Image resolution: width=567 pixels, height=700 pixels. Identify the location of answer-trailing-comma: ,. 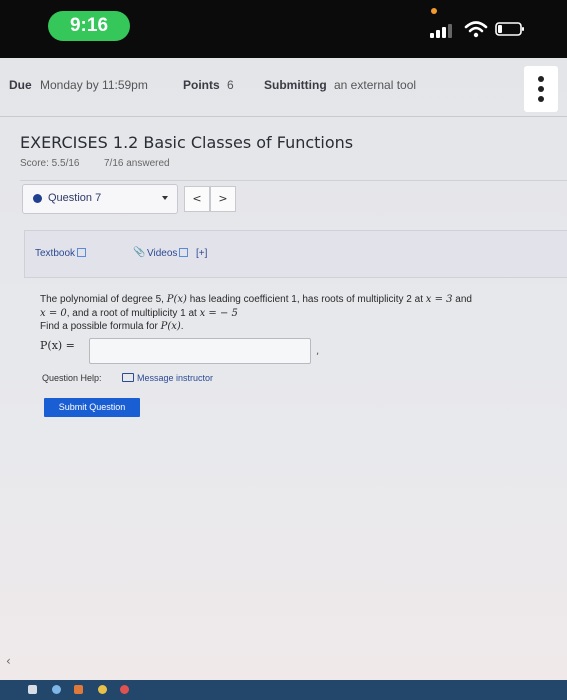
(318, 351).